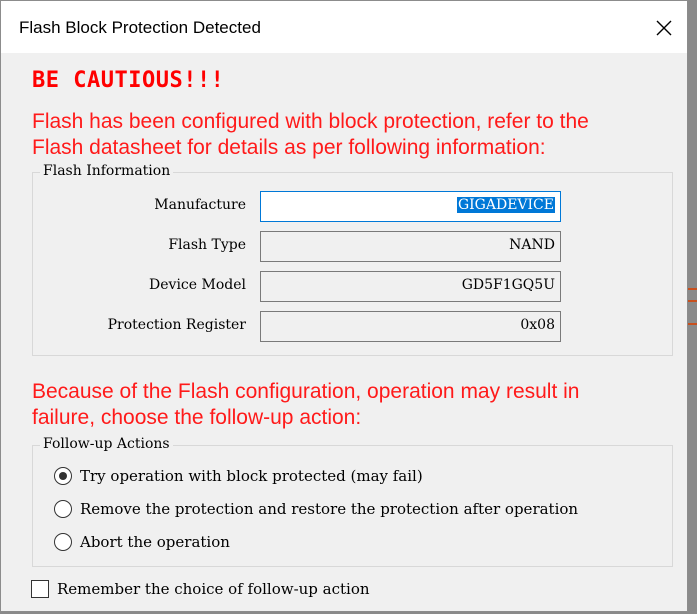 The height and width of the screenshot is (614, 697). I want to click on remember-choice-checkbox-row: Remember the choice of follow-up action, so click(200, 589).